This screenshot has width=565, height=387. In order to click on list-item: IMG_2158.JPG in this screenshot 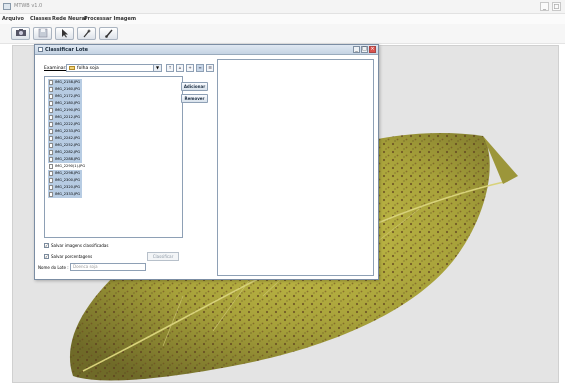, I will do `click(65, 82)`.